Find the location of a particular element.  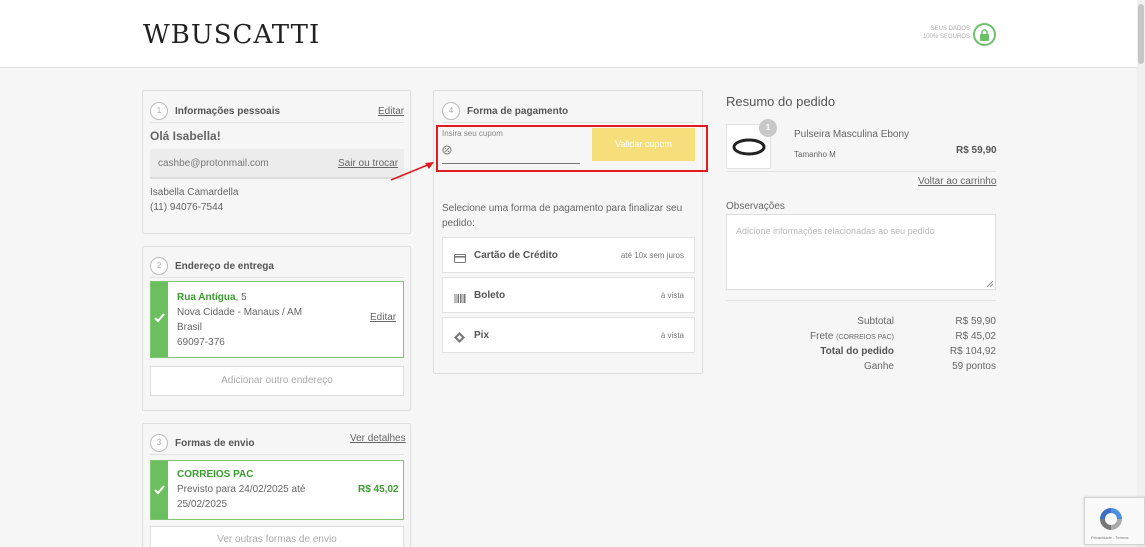

address-city: Nova Cidade - Manaus / AM is located at coordinates (240, 312).